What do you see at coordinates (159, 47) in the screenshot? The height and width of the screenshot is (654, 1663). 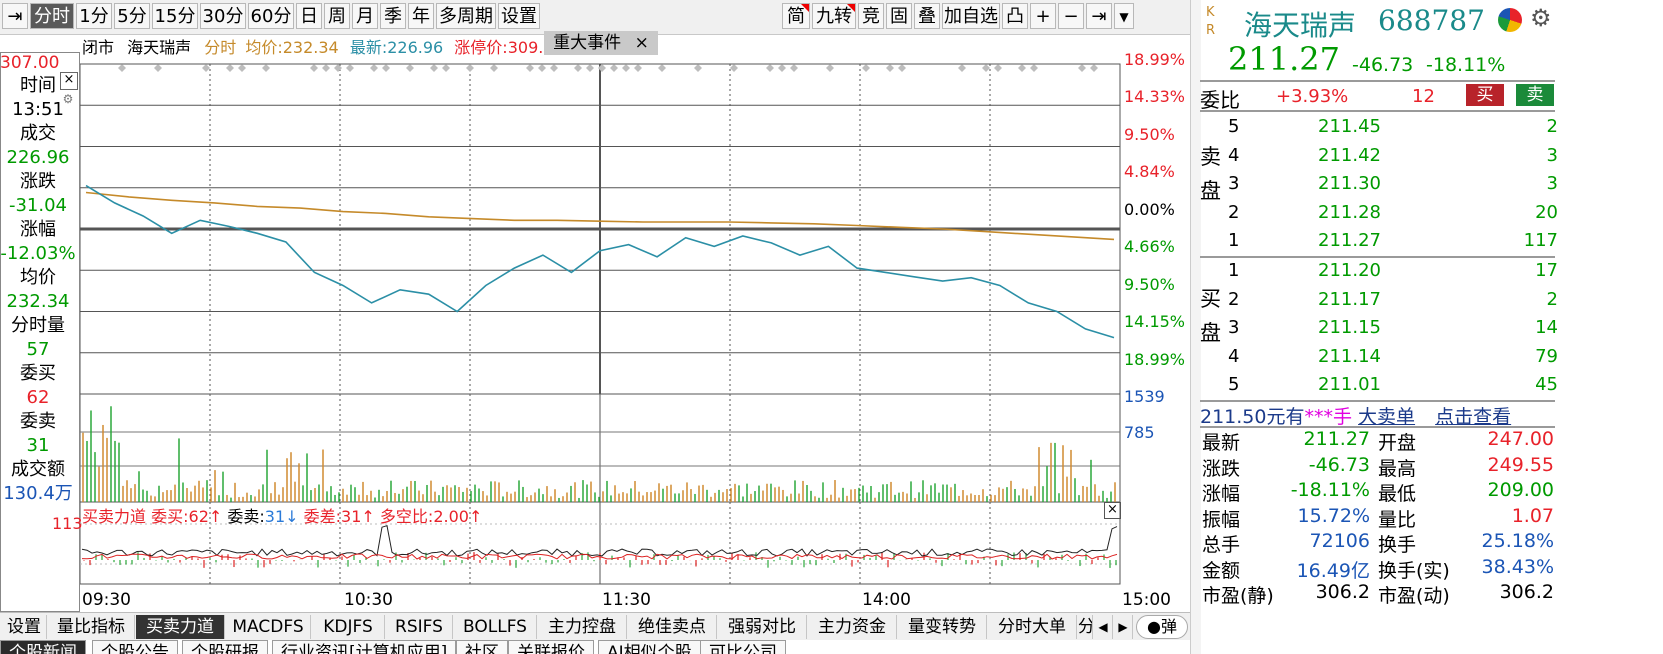 I see `stock-name-label: 海天瑞声` at bounding box center [159, 47].